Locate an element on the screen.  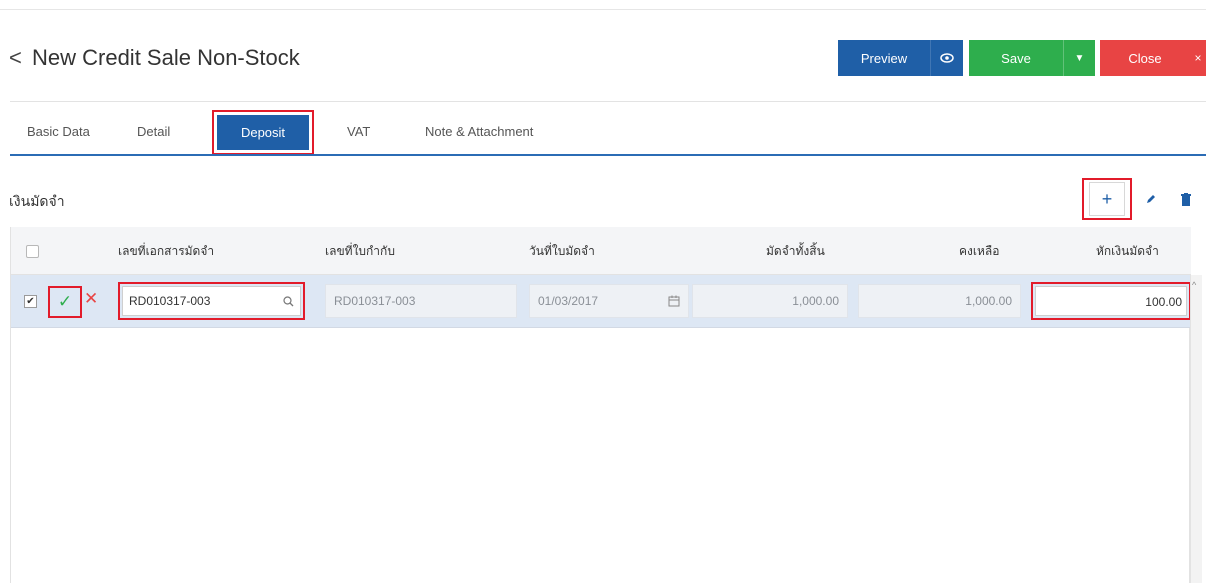
deduct-field: 100.00 is located at coordinates (1111, 301).